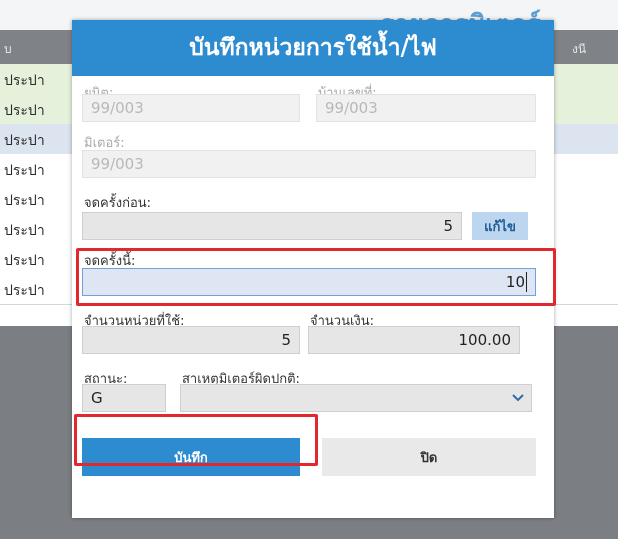  What do you see at coordinates (118, 203) in the screenshot?
I see `previous-reading-label: จดครั้งก่อน:` at bounding box center [118, 203].